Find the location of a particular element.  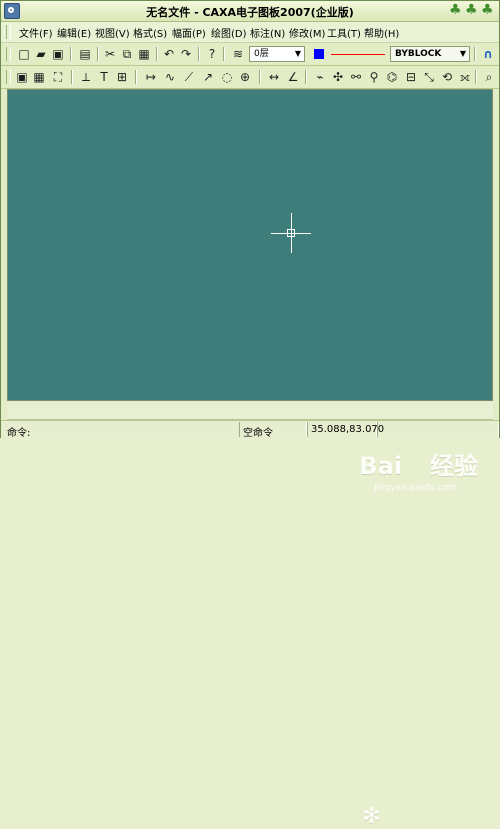

baidu-brand-suffix: 经验 is located at coordinates (454, 466).